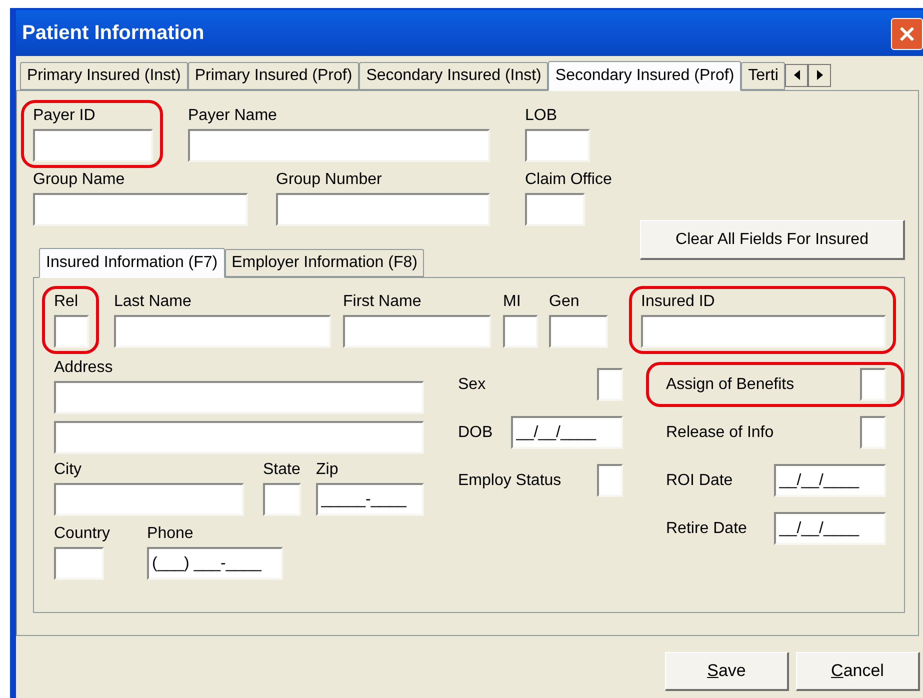 The image size is (923, 698). Describe the element at coordinates (453, 76) in the screenshot. I see `tab: Secondary Insured (Inst)` at that location.